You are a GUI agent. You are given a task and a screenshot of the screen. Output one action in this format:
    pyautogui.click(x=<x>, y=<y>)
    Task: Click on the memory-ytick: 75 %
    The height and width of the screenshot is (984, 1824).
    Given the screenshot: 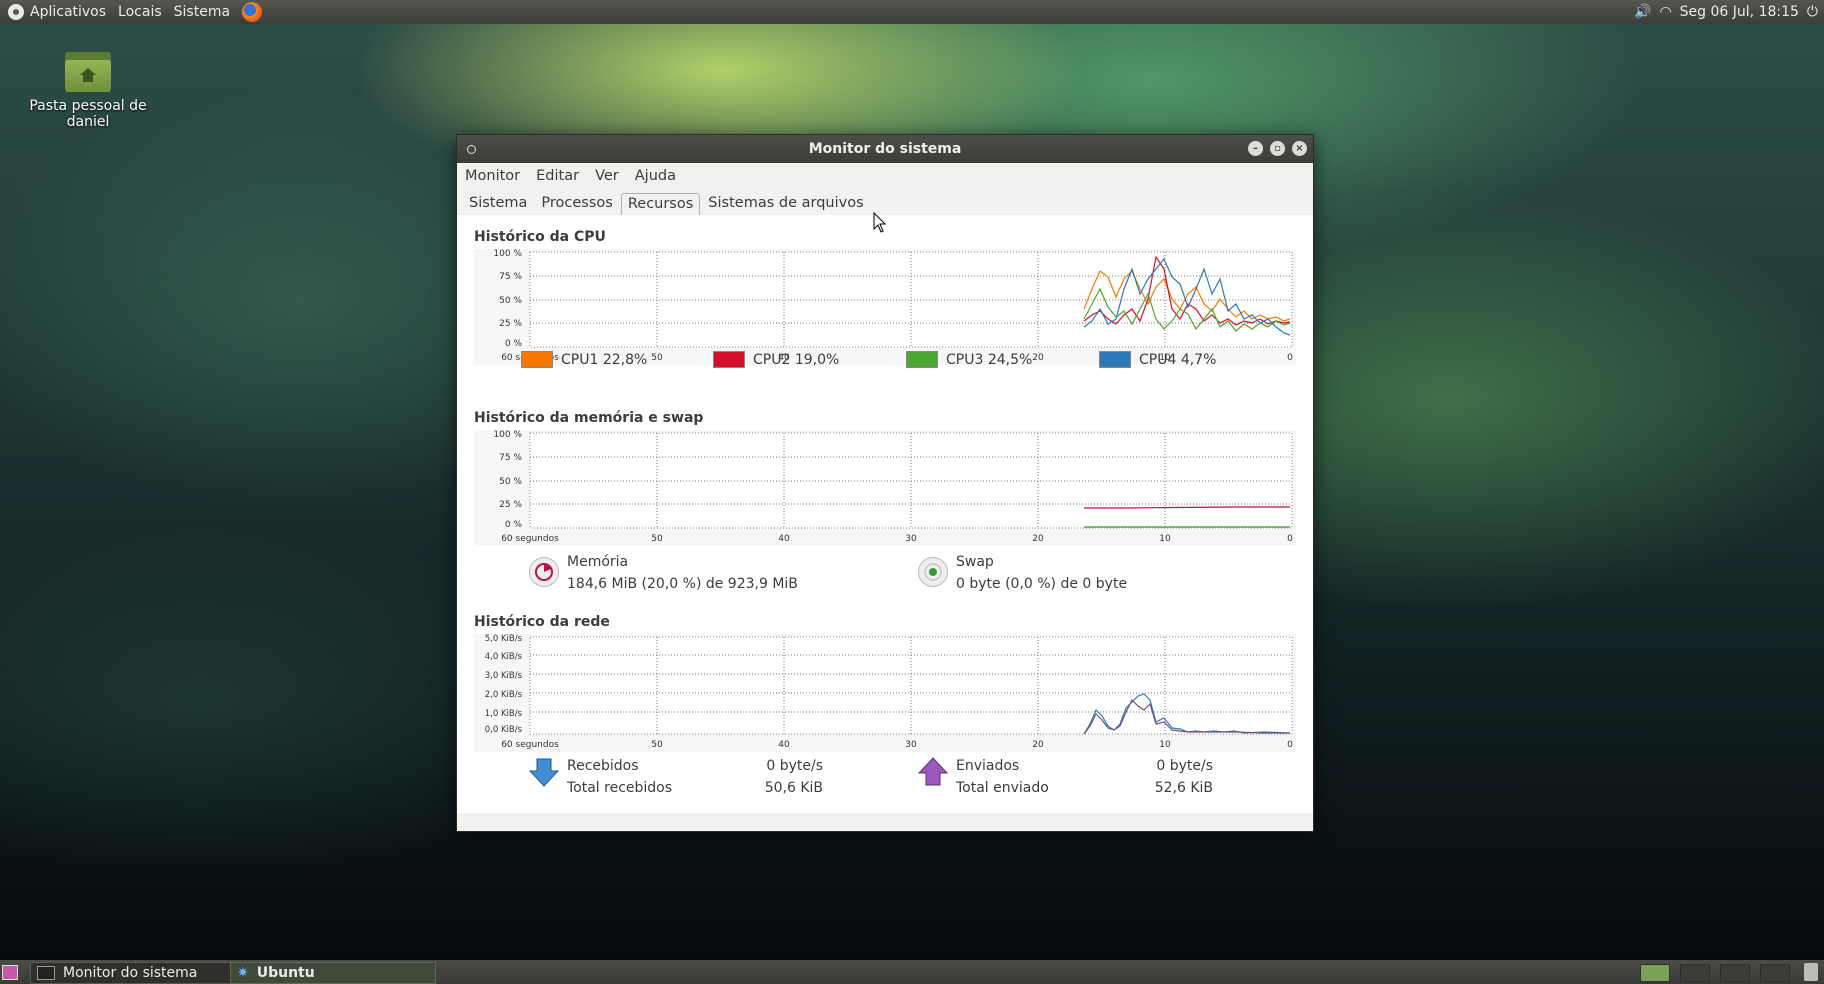 What is the action you would take?
    pyautogui.click(x=510, y=458)
    